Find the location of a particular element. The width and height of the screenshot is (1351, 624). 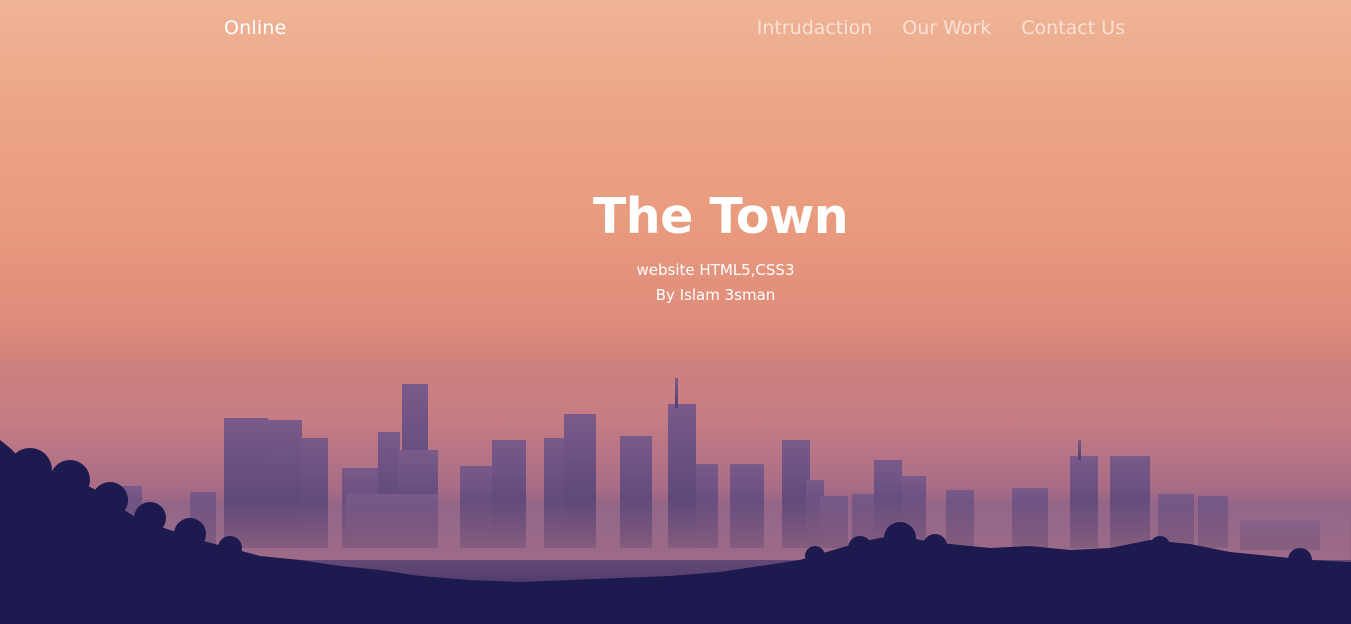

nav-link-introduction: Intrudaction is located at coordinates (815, 28).